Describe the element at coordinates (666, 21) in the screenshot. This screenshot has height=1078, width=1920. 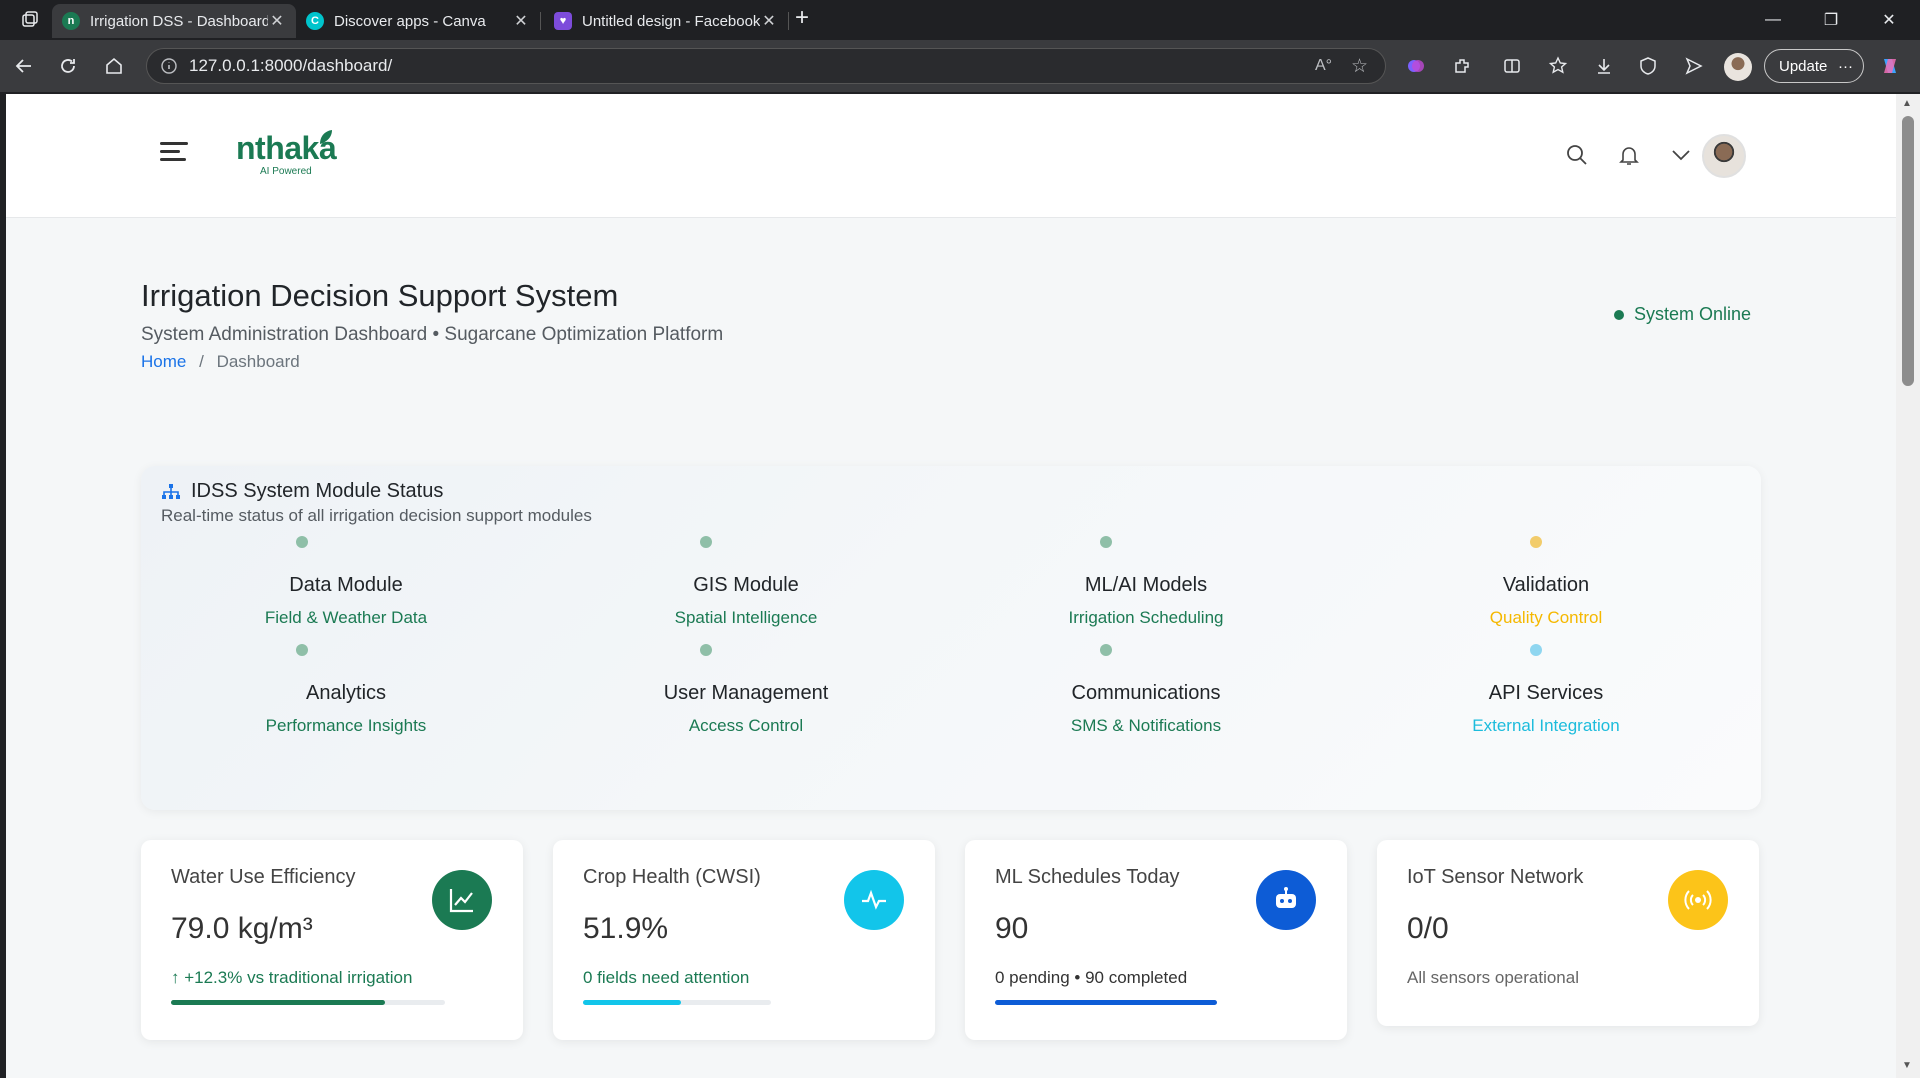
I see `tab-facebook-post: ♥ Untitled design - Facebook Post ✕` at that location.